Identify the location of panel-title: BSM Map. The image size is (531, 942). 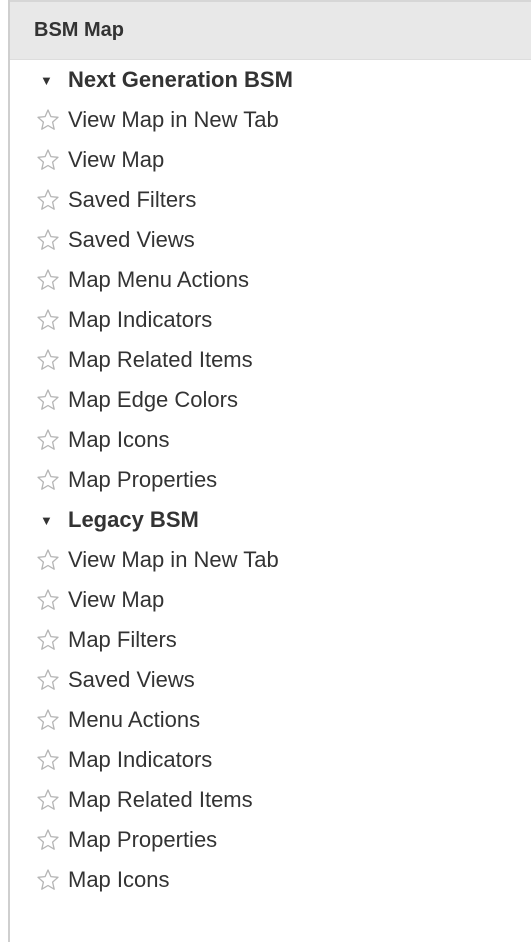
(79, 30).